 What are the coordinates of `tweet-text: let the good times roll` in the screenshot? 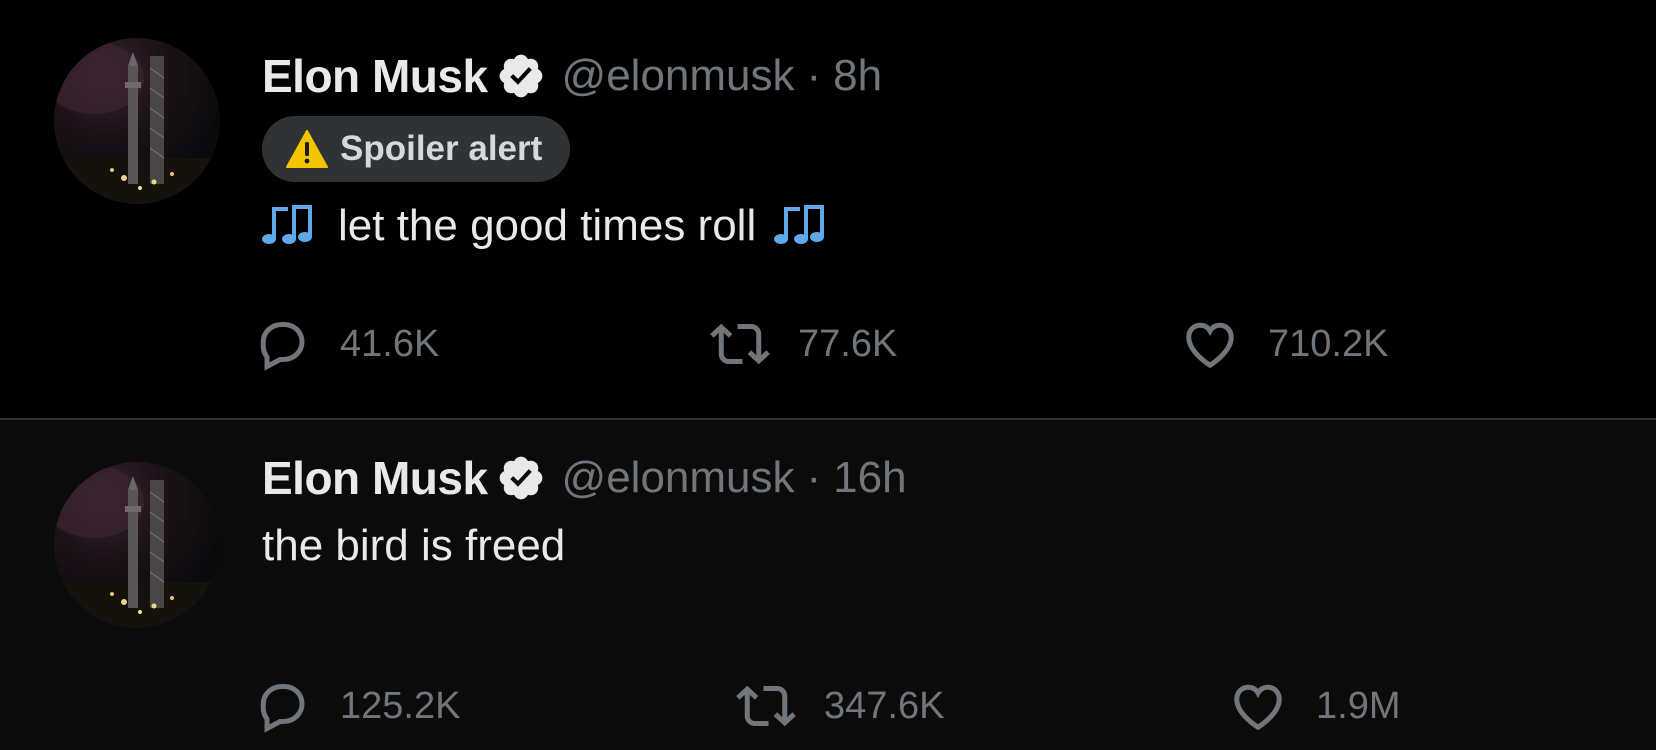 It's located at (939, 226).